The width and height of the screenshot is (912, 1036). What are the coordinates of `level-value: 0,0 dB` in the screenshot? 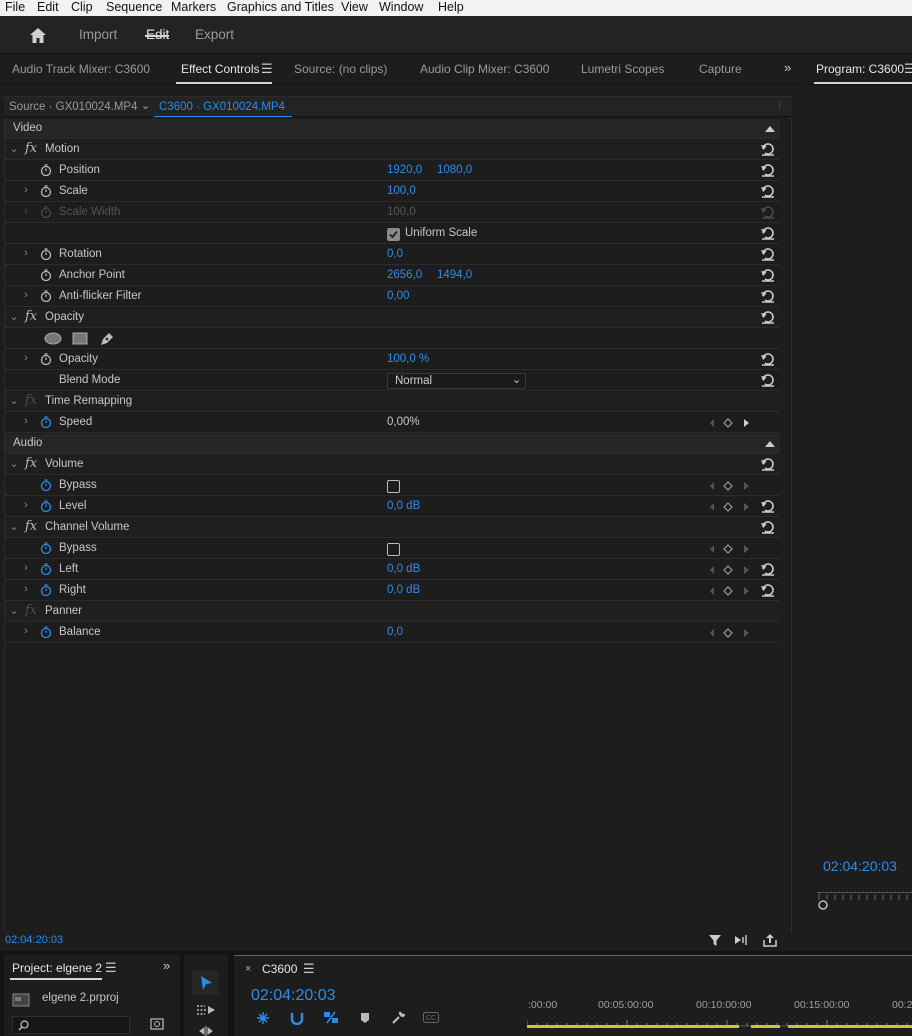 It's located at (403, 506).